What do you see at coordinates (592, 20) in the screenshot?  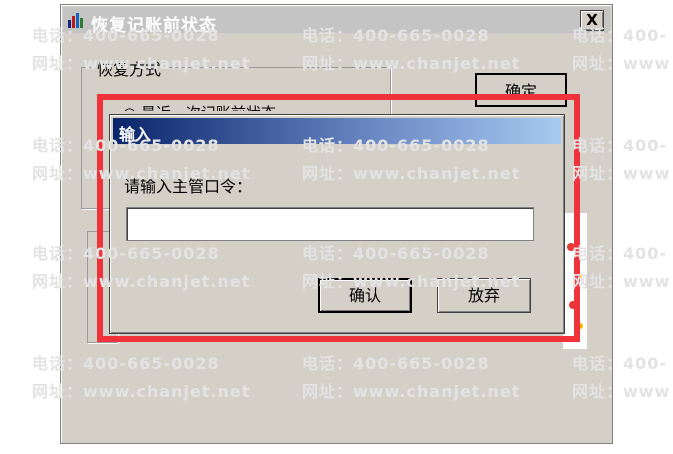 I see `close-button: X` at bounding box center [592, 20].